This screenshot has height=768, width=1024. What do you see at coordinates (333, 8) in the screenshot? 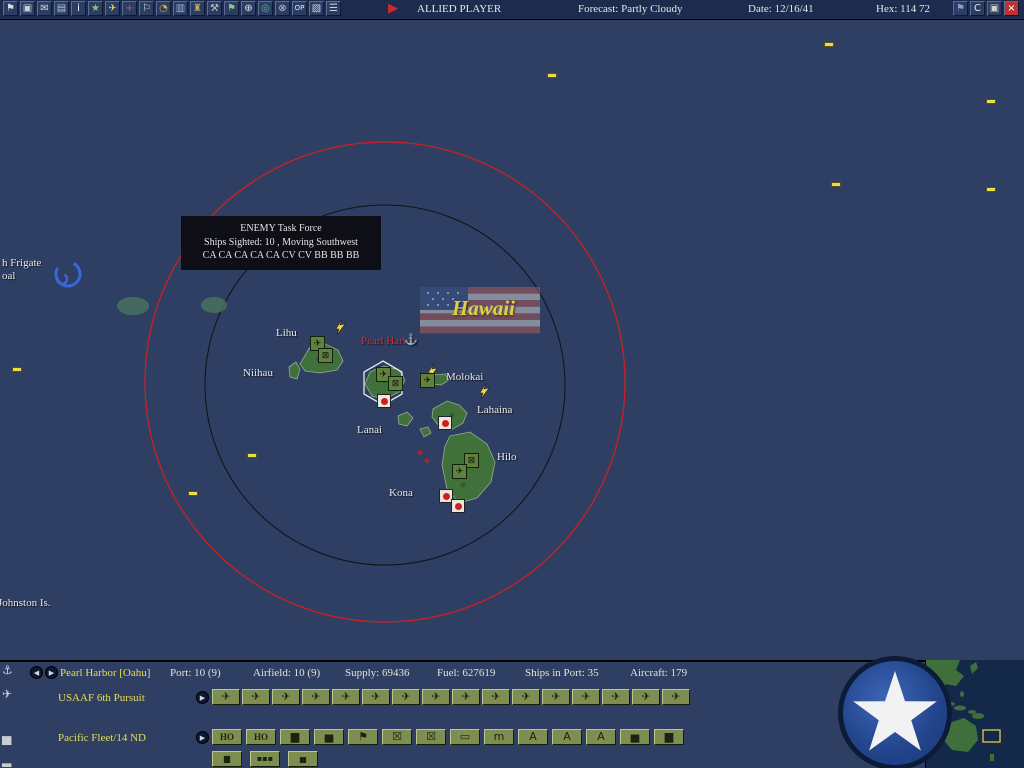
I see `list-icon: ☰` at bounding box center [333, 8].